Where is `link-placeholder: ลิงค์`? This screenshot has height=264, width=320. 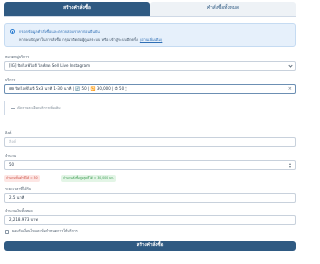
link-placeholder: ลิงค์ is located at coordinates (13, 141).